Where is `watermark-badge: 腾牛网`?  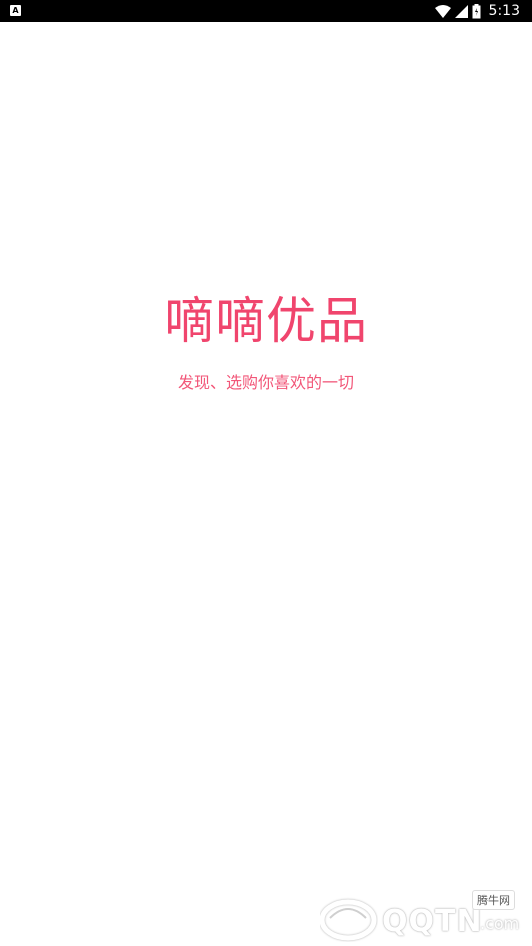
watermark-badge: 腾牛网 is located at coordinates (493, 900).